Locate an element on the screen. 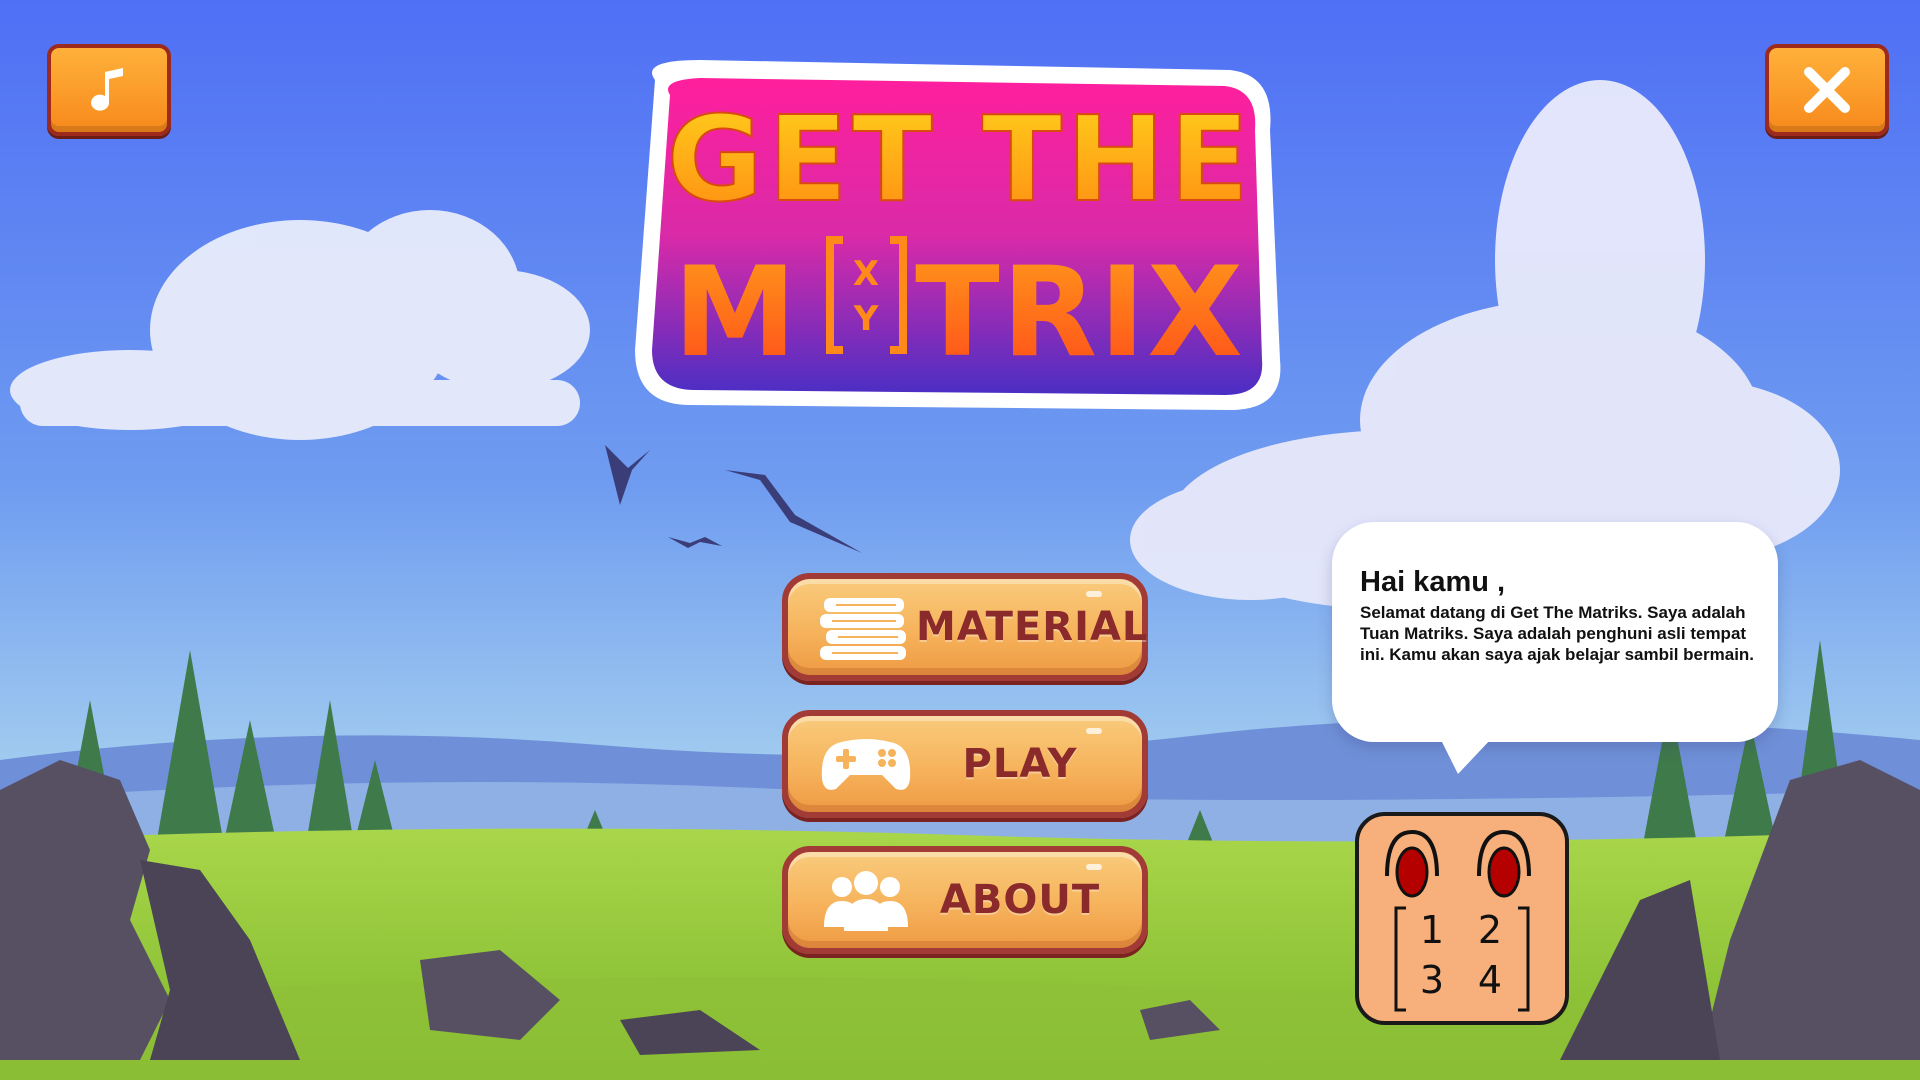 The height and width of the screenshot is (1080, 1920). mascot-tuan-matriks: 1 2 3 4 is located at coordinates (1462, 918).